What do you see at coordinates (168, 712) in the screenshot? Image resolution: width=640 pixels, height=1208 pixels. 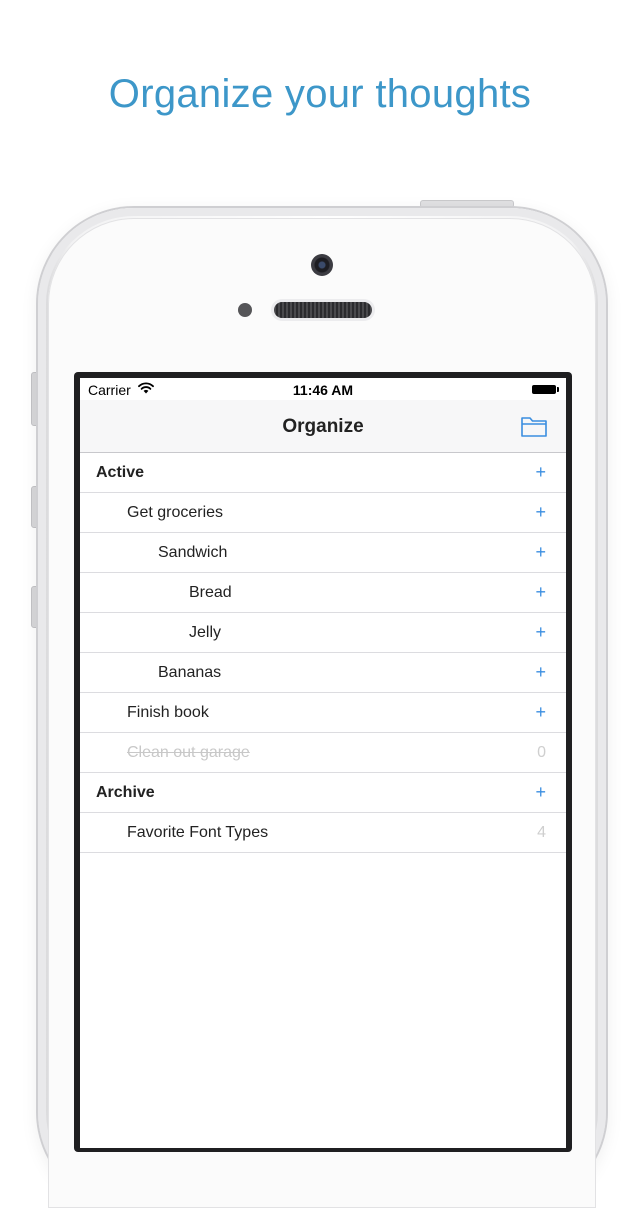 I see `item-label: Finish book` at bounding box center [168, 712].